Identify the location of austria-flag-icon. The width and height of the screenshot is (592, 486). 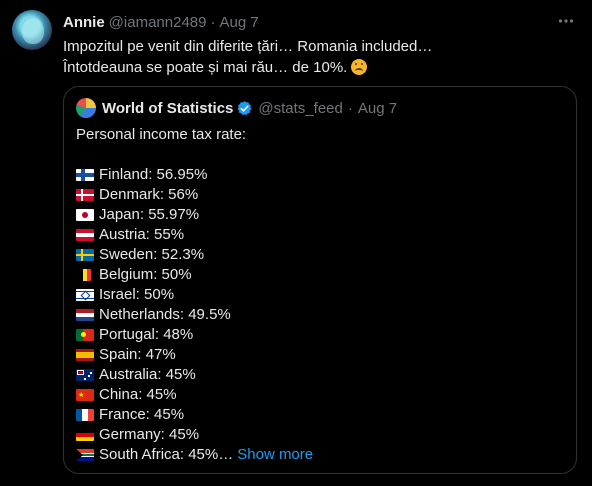
(85, 235).